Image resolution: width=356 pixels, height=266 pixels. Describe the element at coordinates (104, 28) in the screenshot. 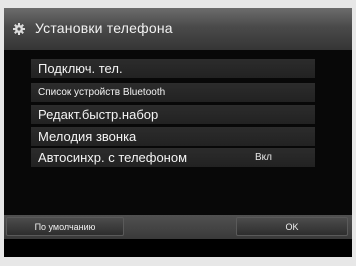

I see `page-title: Установки телефона` at that location.